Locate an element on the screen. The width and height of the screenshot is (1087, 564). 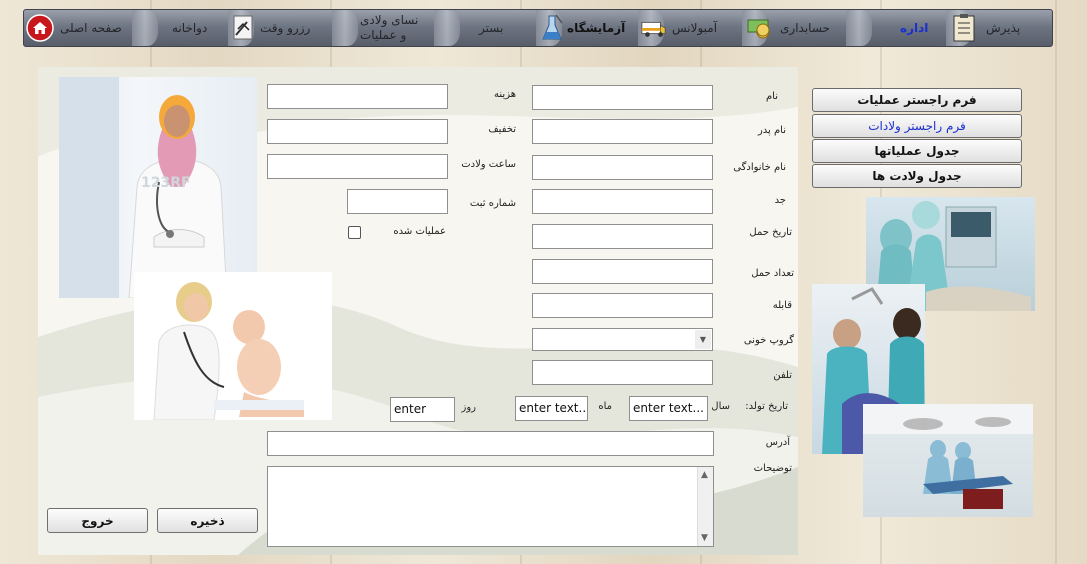
nav-item-laboratory: آزمایشگاه is located at coordinates (596, 28).